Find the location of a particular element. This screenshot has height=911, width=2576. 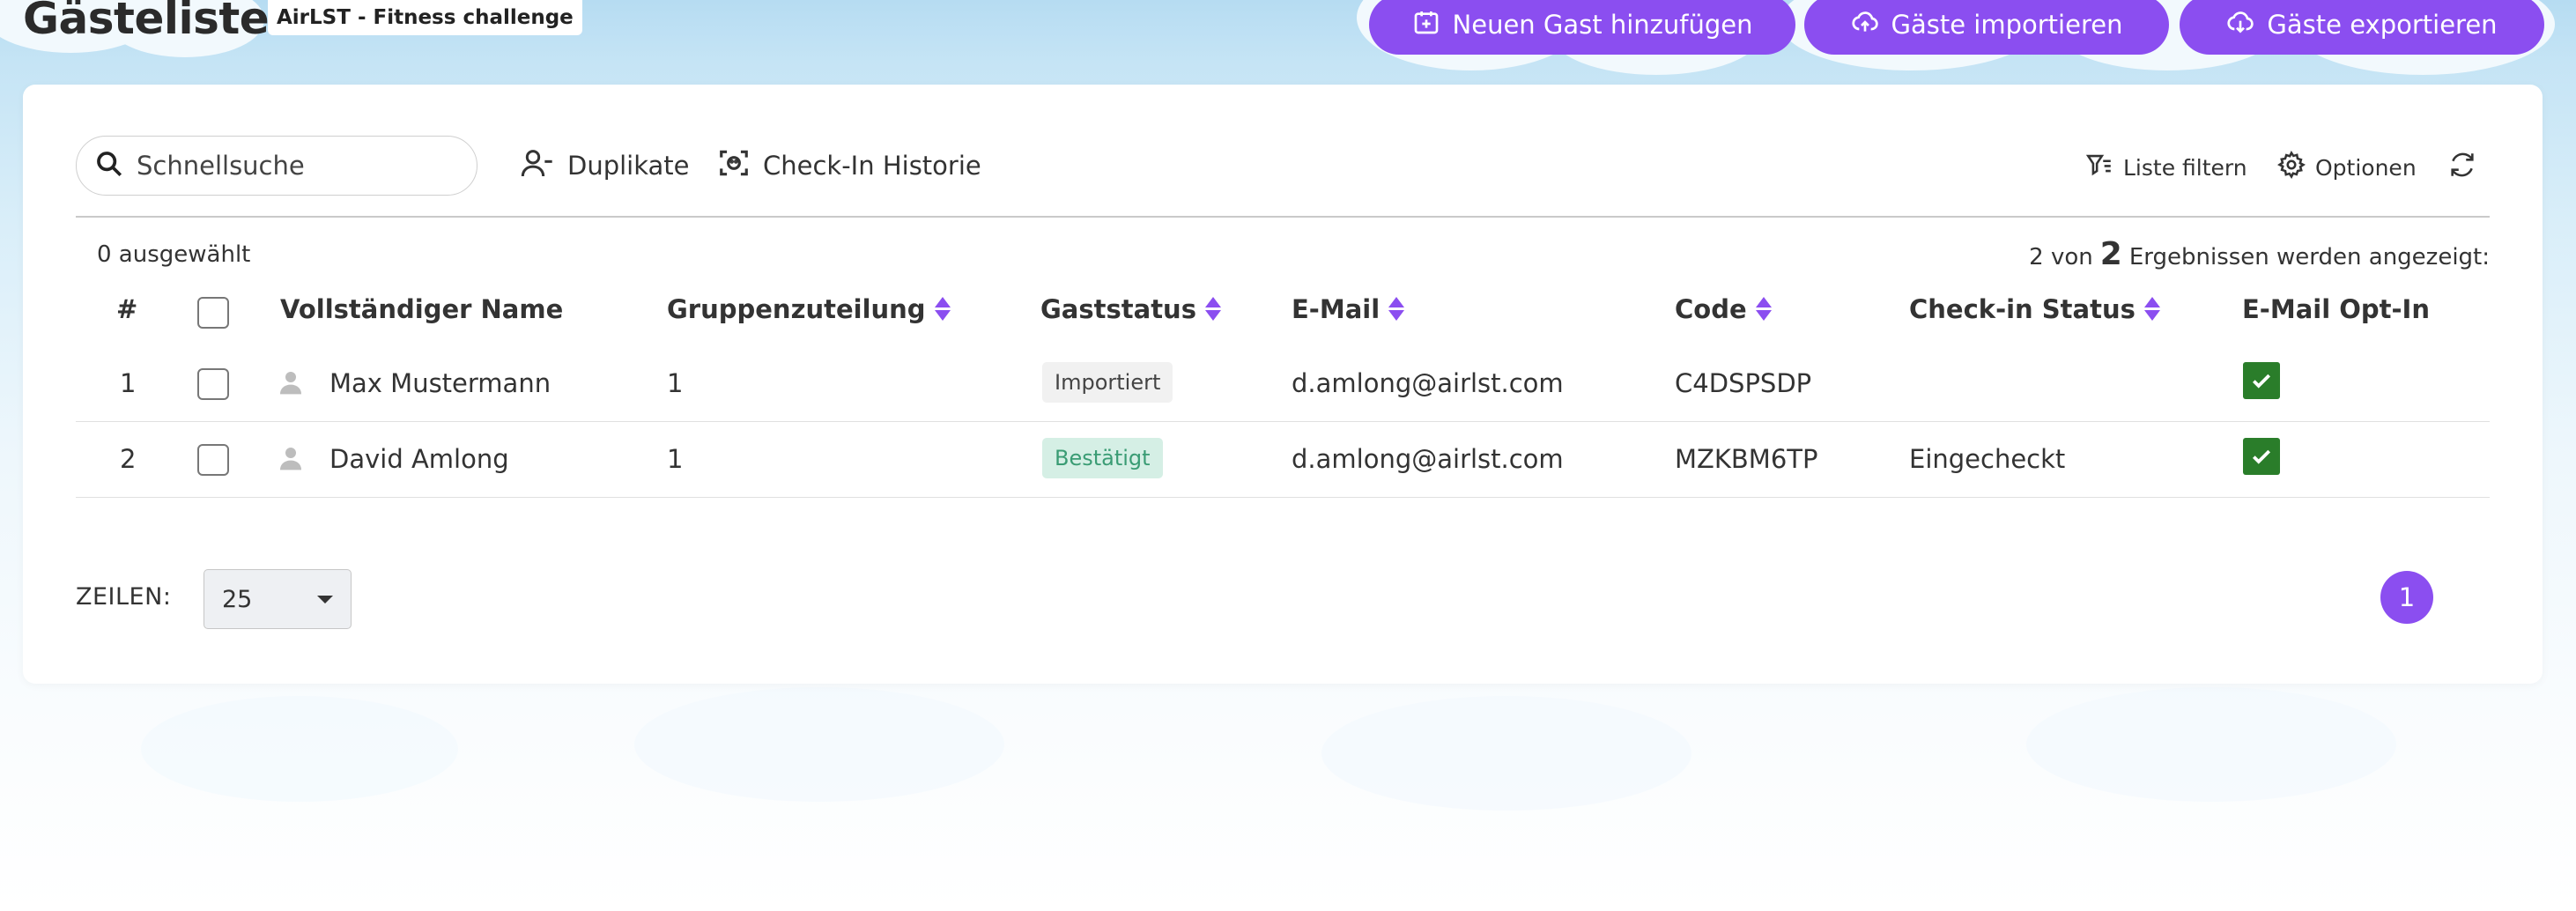

quick-search is located at coordinates (277, 166).